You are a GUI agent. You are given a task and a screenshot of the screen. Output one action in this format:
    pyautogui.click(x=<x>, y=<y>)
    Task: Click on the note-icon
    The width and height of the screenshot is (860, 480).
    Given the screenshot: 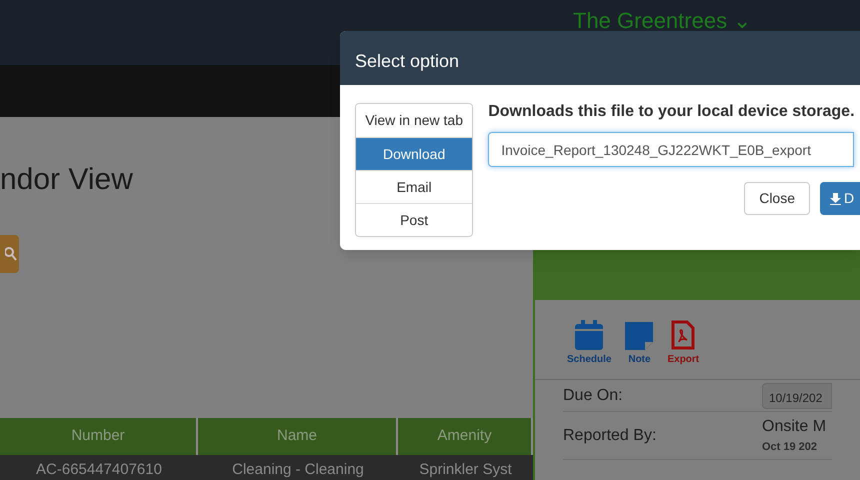 What is the action you would take?
    pyautogui.click(x=639, y=335)
    